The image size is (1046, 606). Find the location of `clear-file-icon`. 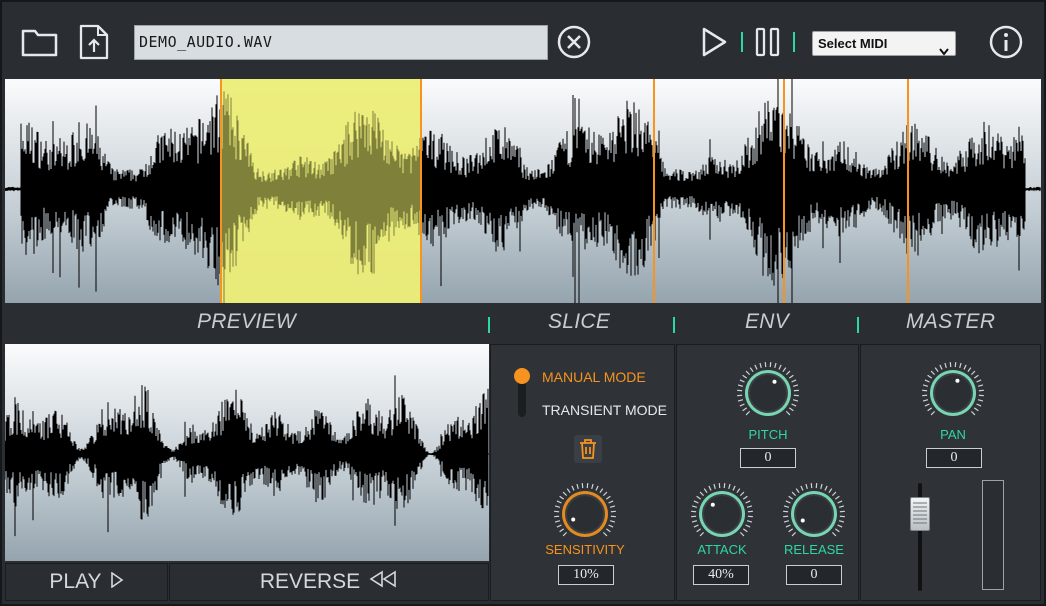

clear-file-icon is located at coordinates (574, 42).